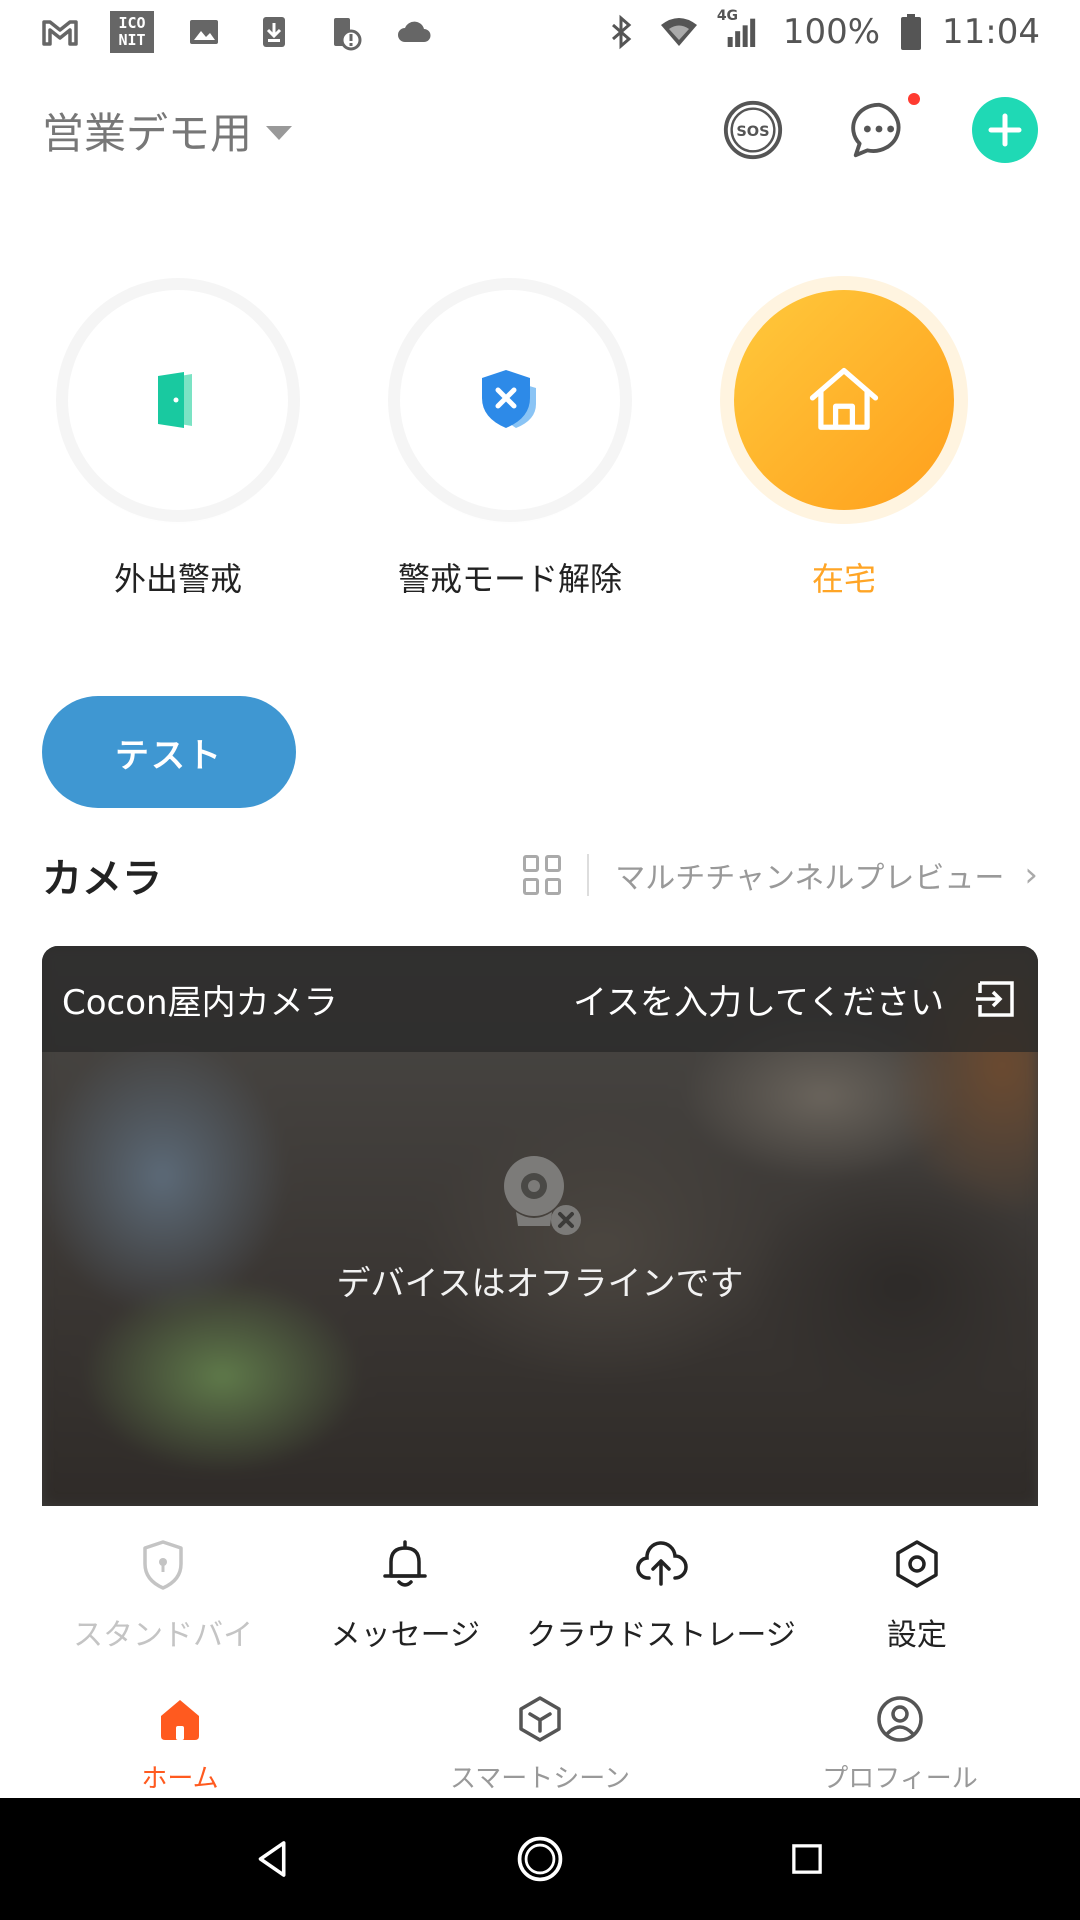 This screenshot has width=1080, height=1920. I want to click on back-triangle-icon, so click(272, 1859).